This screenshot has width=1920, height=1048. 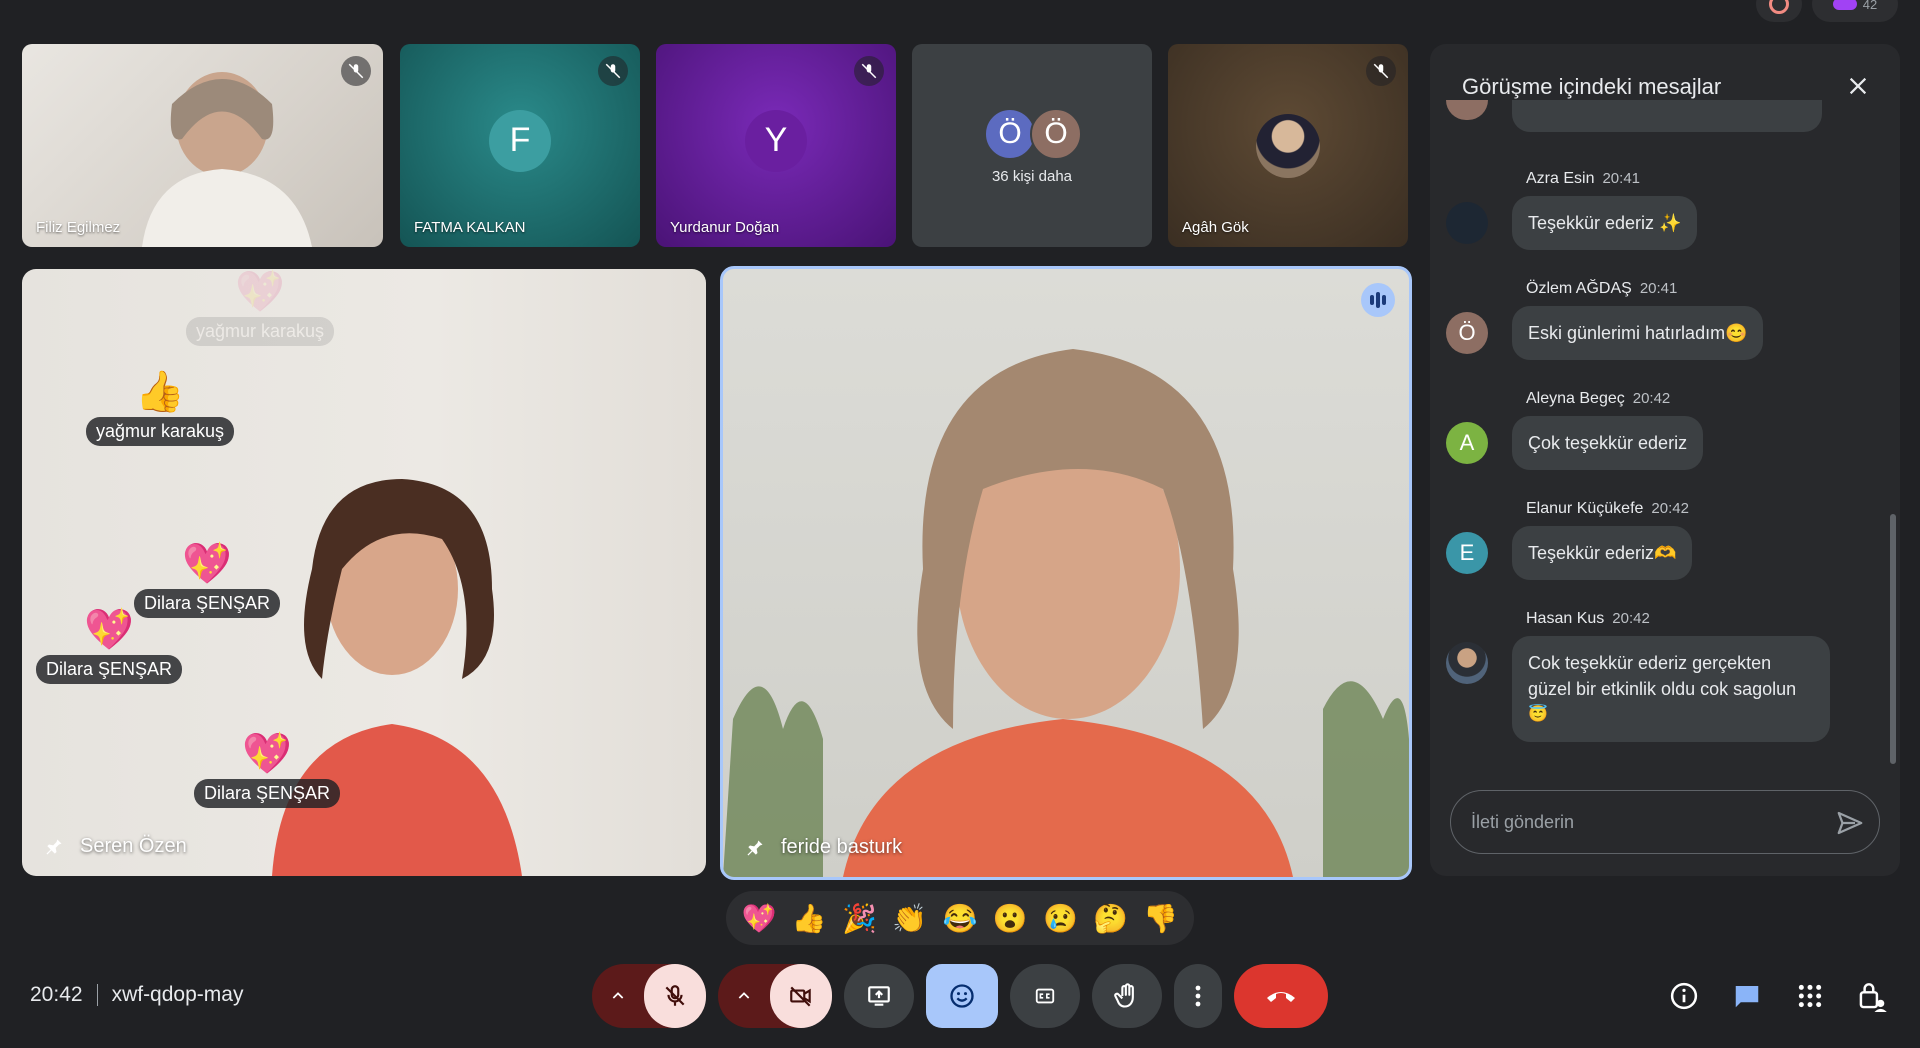 What do you see at coordinates (1124, 995) in the screenshot?
I see `hand-icon` at bounding box center [1124, 995].